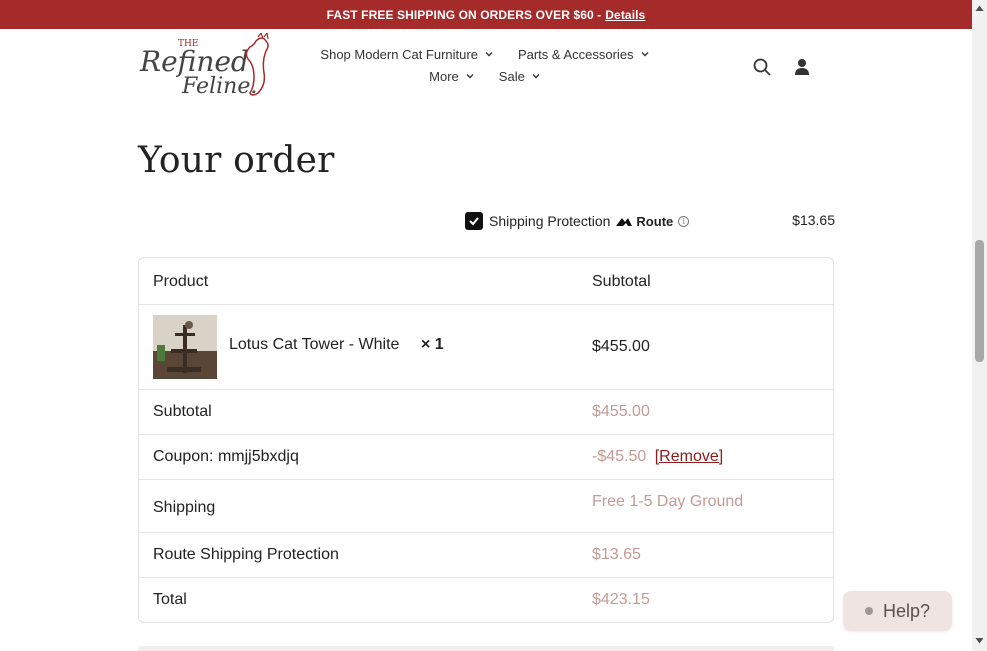 The image size is (987, 651). What do you see at coordinates (204, 65) in the screenshot?
I see `logo-graphic: THE Refined Feline.` at bounding box center [204, 65].